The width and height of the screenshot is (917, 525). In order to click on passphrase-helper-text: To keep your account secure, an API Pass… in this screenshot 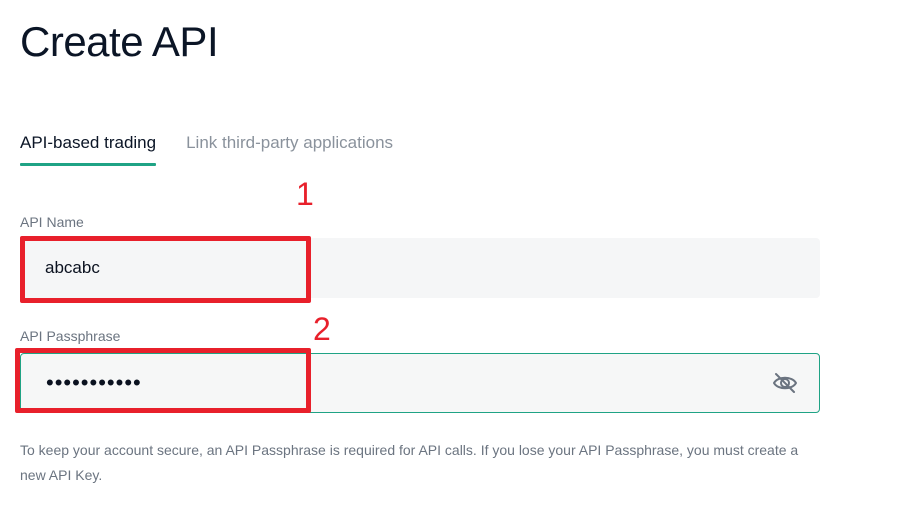, I will do `click(409, 462)`.